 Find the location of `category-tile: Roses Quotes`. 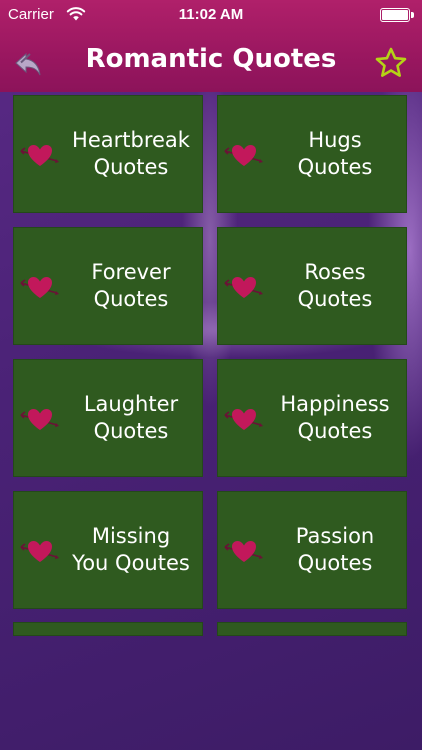

category-tile: Roses Quotes is located at coordinates (312, 286).